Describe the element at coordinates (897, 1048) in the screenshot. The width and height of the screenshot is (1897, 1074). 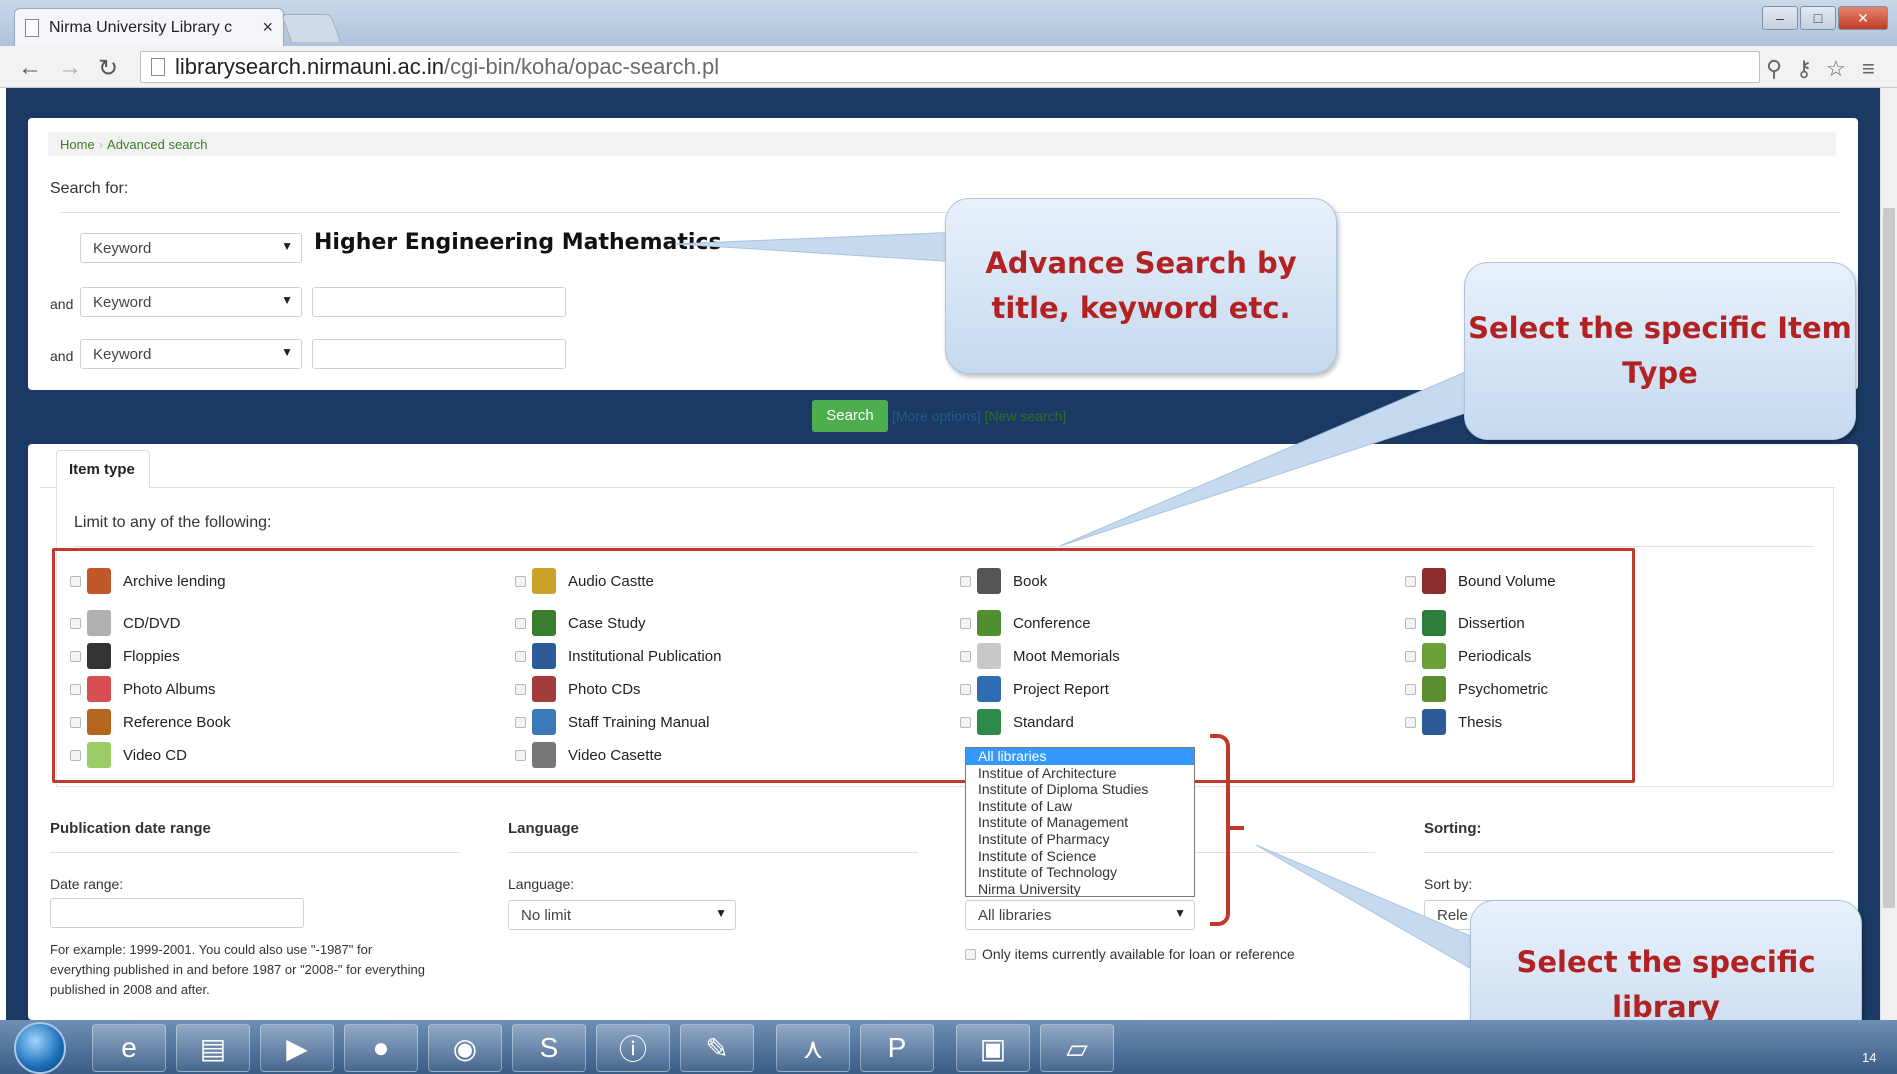
I see `powerpoint-taskbar-icon: P` at that location.